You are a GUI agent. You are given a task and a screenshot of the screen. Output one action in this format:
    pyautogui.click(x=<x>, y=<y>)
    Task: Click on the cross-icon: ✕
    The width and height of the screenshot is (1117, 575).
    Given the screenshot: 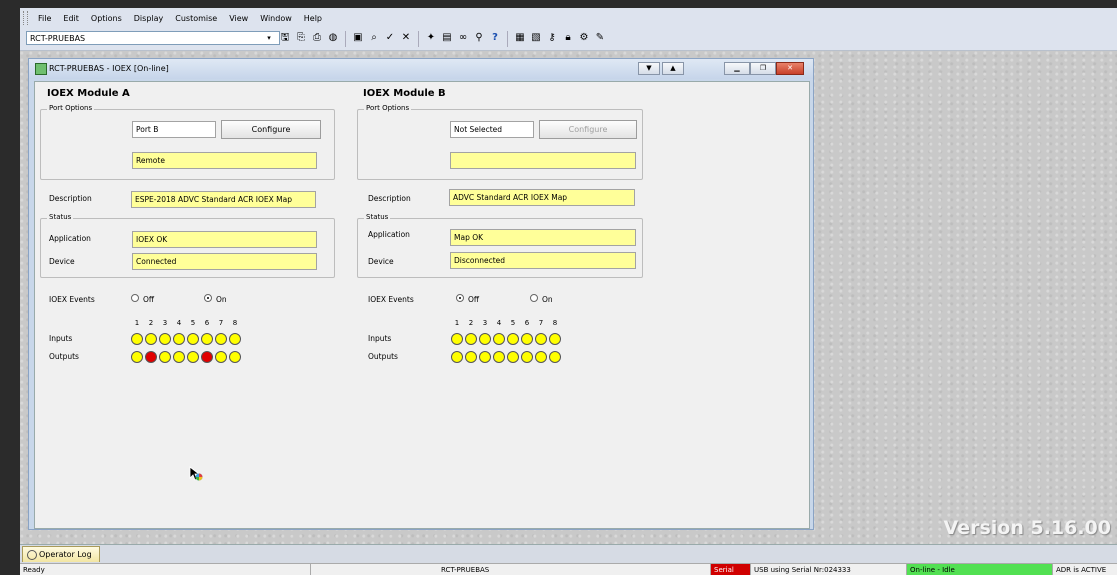 What is the action you would take?
    pyautogui.click(x=406, y=38)
    